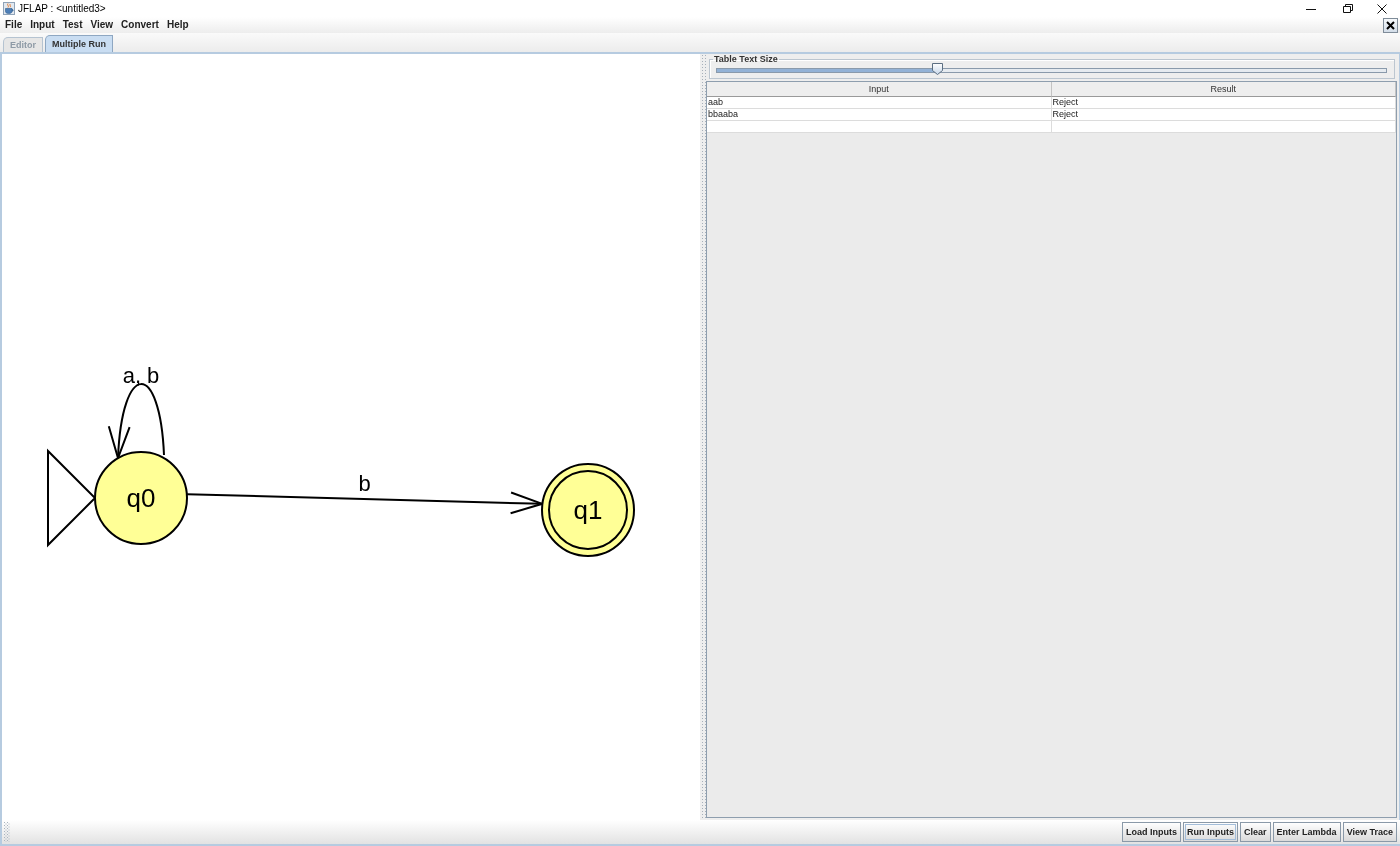  I want to click on coffee-cup-icon, so click(9, 8).